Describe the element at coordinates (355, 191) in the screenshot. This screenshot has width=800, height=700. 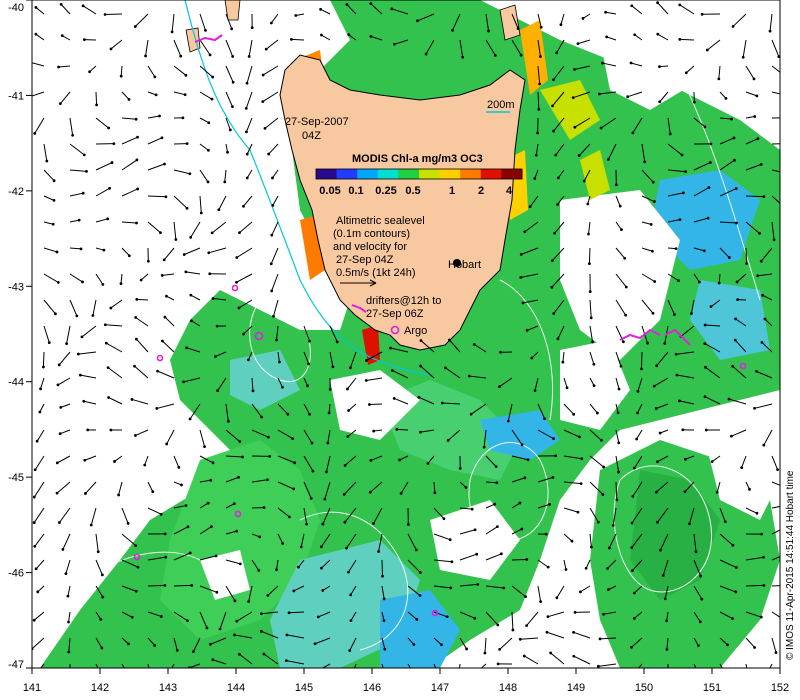
I see `colorbar-tick-label: 0.1` at that location.